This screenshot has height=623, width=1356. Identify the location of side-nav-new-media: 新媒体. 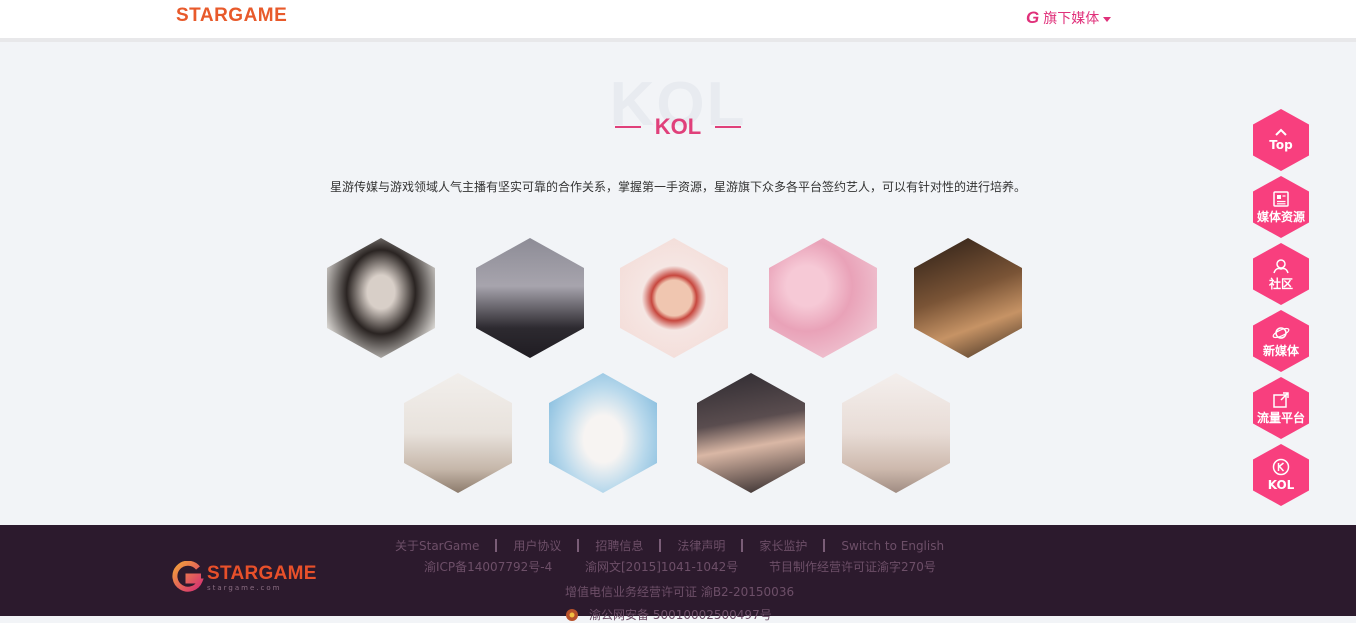
(1281, 341).